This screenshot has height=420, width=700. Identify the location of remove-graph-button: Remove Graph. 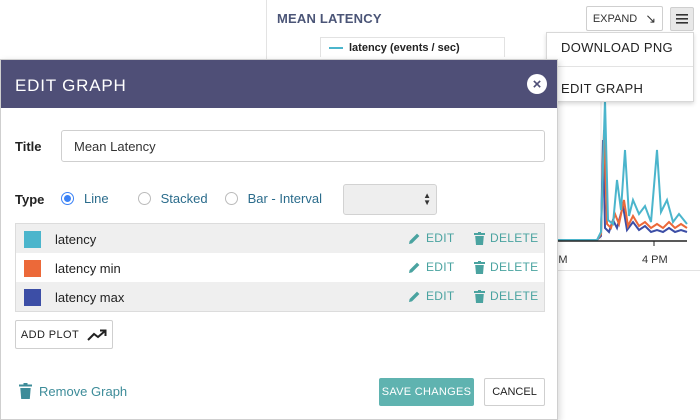
(73, 391).